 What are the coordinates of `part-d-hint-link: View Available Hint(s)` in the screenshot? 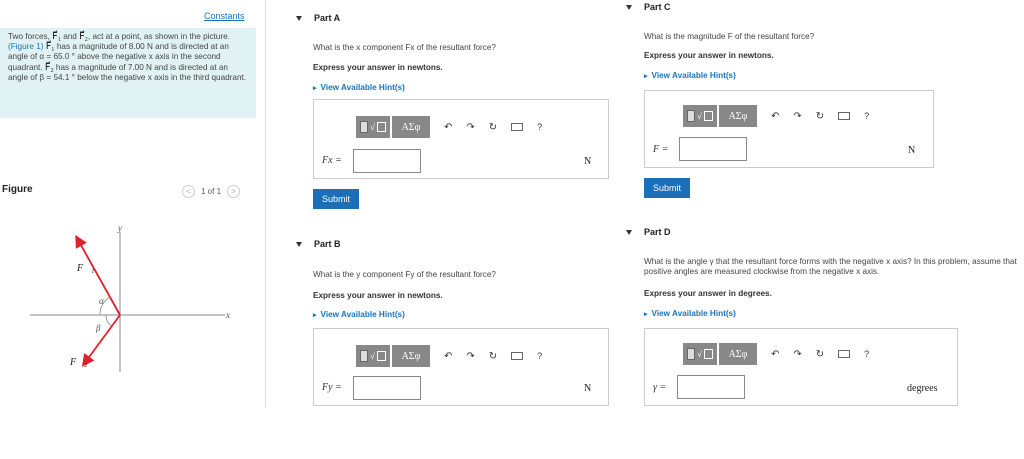 It's located at (690, 313).